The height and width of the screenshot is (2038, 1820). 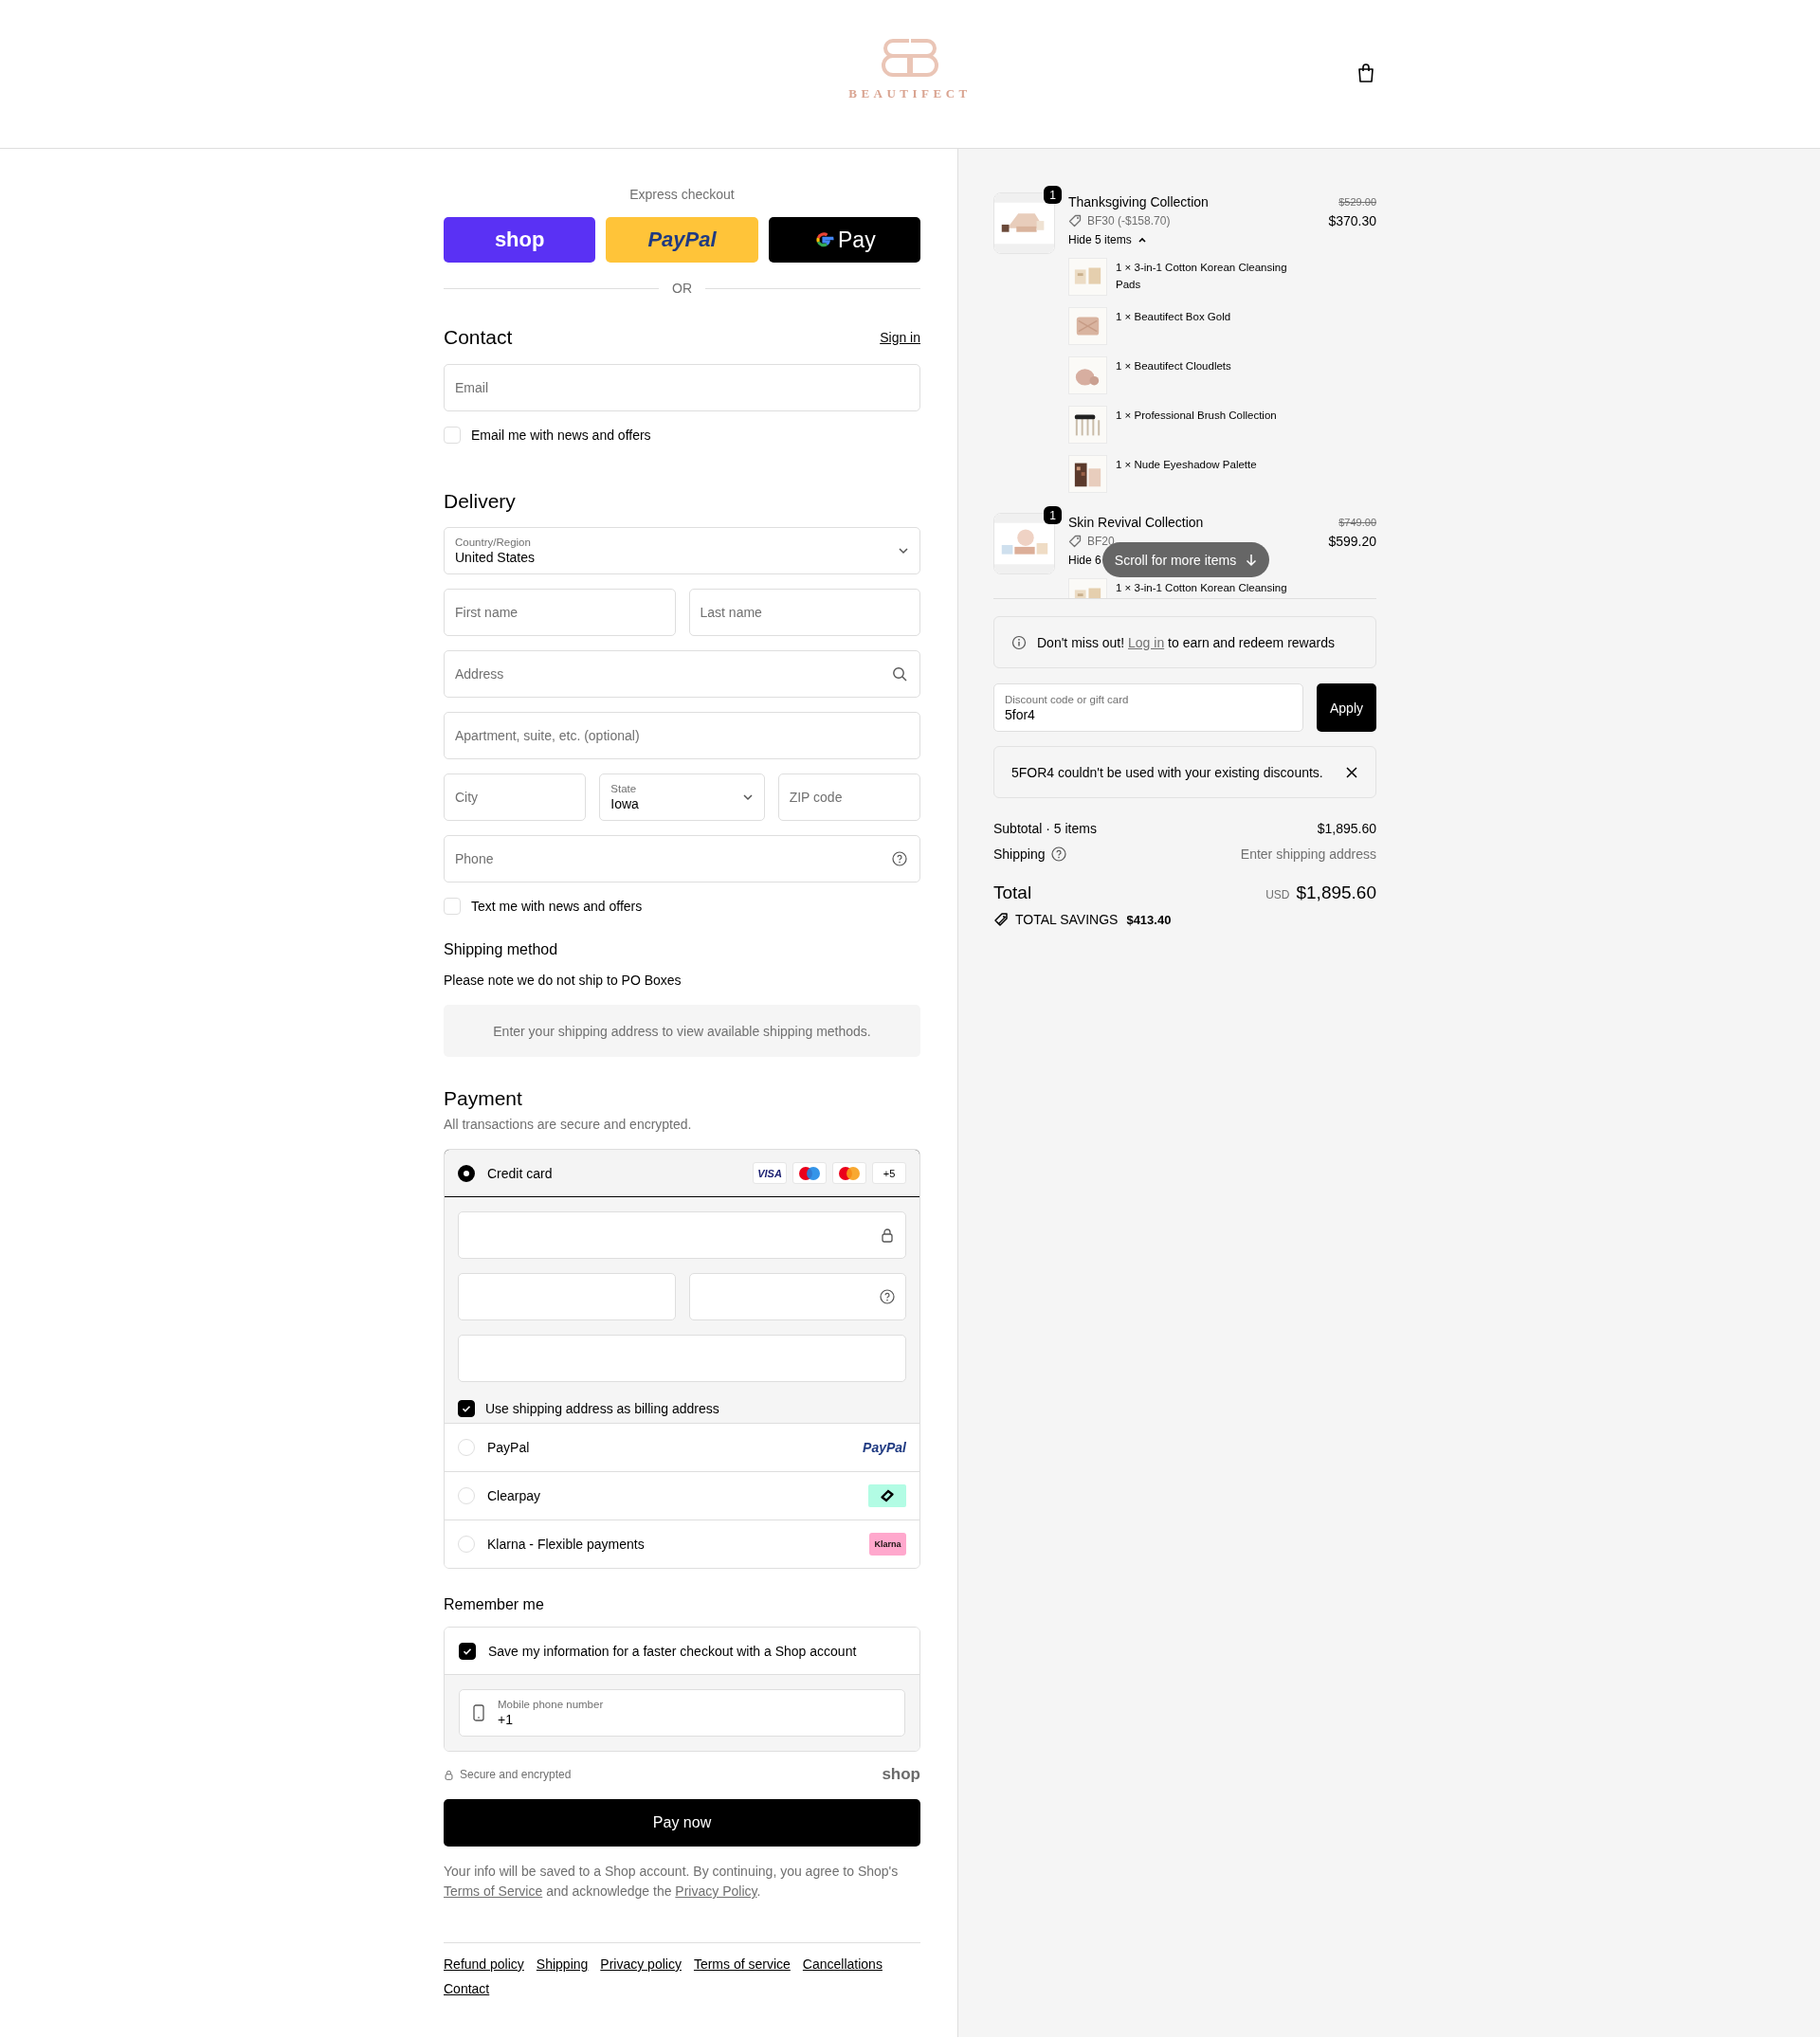 What do you see at coordinates (672, 1882) in the screenshot?
I see `disclaimer-text: Your info will be saved to a Shop account. By continuing, you agree to Shop's Terms of Service and acknowledge the Privacy Policy.` at bounding box center [672, 1882].